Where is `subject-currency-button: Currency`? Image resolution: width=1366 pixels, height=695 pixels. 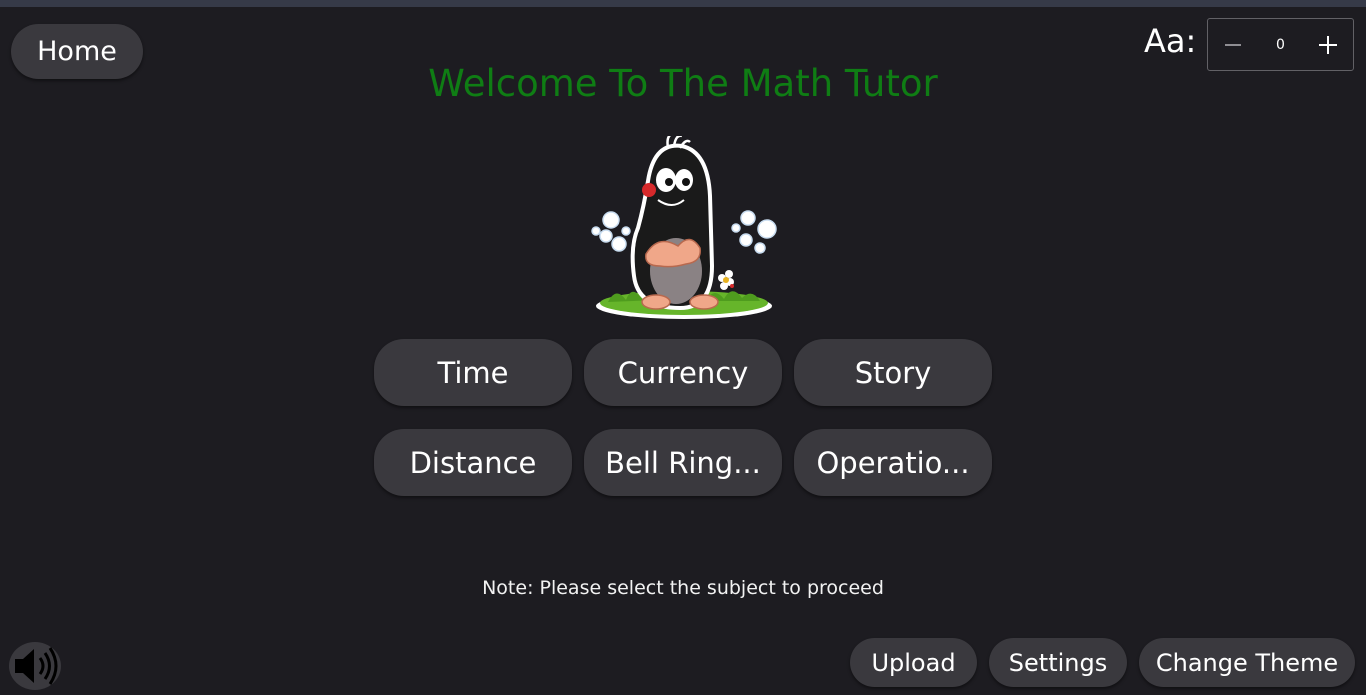
subject-currency-button: Currency is located at coordinates (683, 372).